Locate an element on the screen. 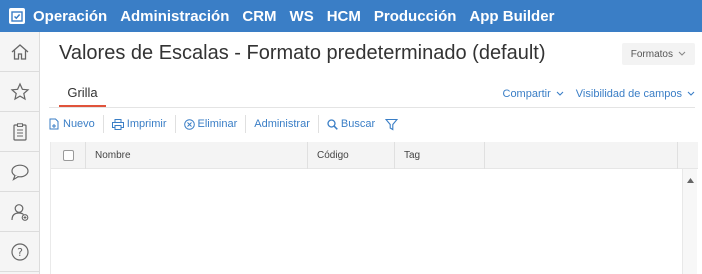 This screenshot has height=274, width=702. clipboard-icon is located at coordinates (20, 131).